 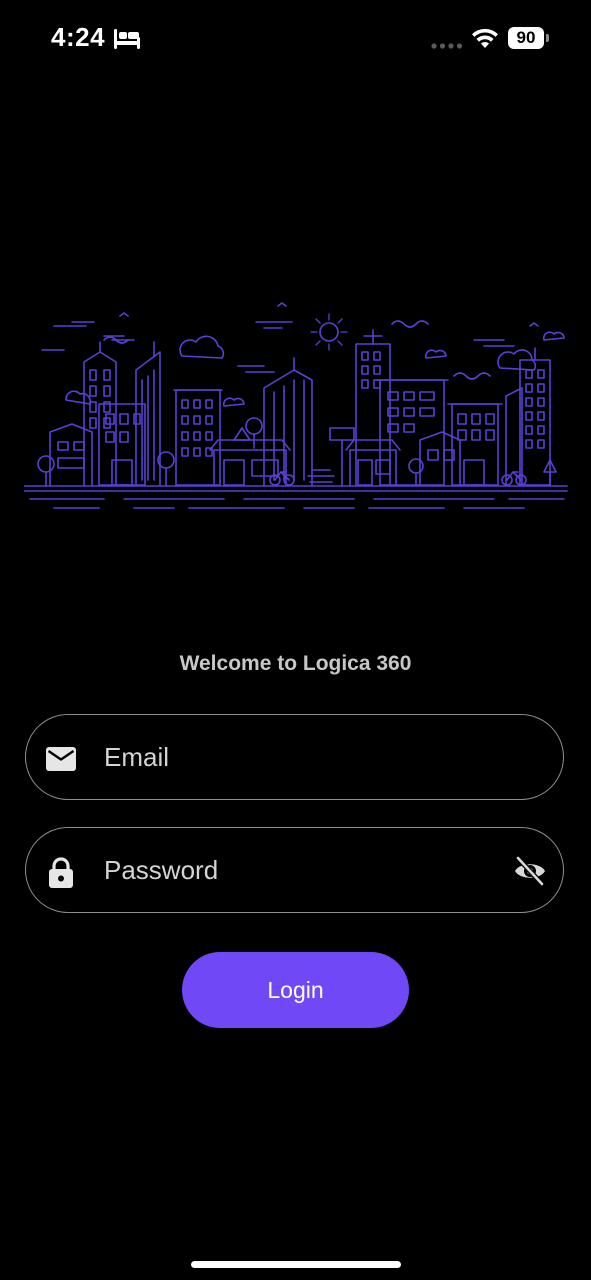 I want to click on lock-icon, so click(x=61, y=872).